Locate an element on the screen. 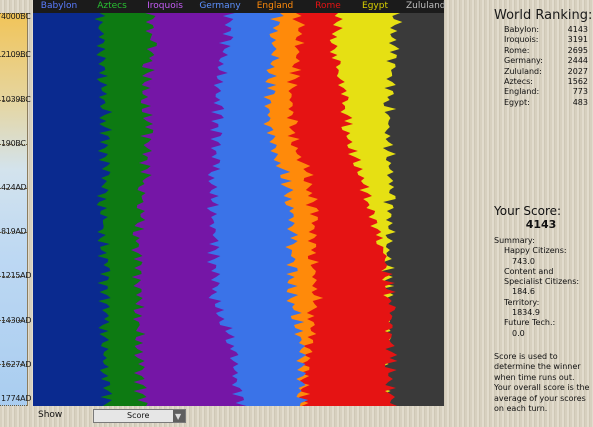 The height and width of the screenshot is (427, 593). content-citizens-value: 184.6 is located at coordinates (523, 292).